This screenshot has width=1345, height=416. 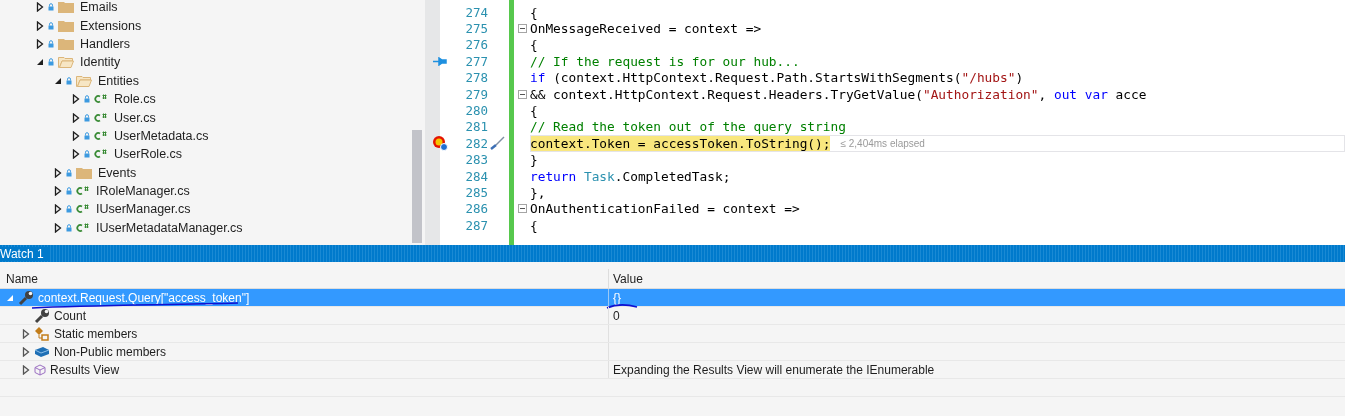 I want to click on tree-item: Events, so click(x=117, y=172).